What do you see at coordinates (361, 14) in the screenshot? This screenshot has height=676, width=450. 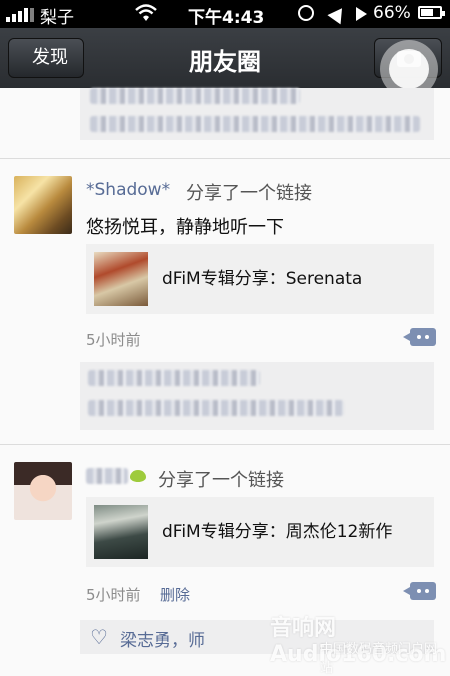 I see `play-icon` at bounding box center [361, 14].